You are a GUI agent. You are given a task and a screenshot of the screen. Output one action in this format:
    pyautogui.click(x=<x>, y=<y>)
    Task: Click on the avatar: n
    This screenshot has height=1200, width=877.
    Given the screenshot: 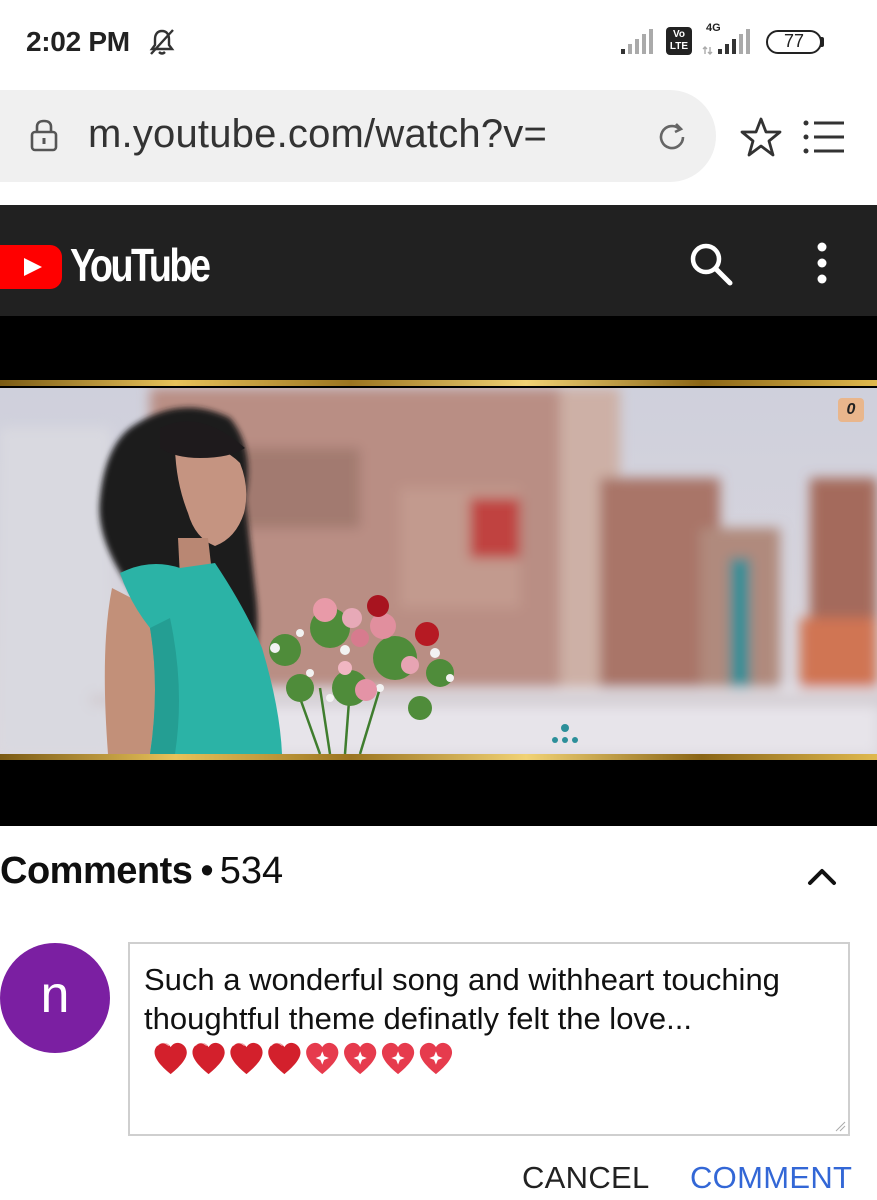 What is the action you would take?
    pyautogui.click(x=55, y=998)
    